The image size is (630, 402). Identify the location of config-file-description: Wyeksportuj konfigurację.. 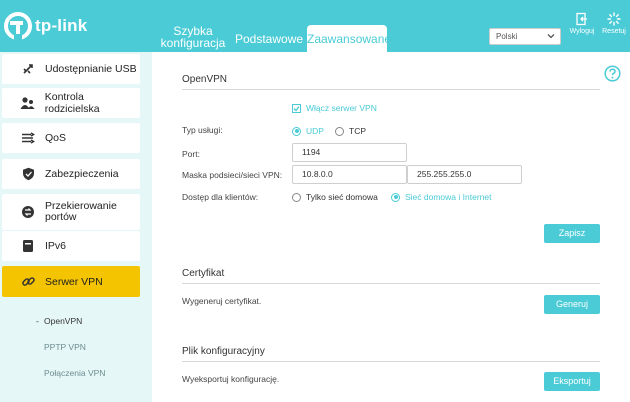
(231, 379).